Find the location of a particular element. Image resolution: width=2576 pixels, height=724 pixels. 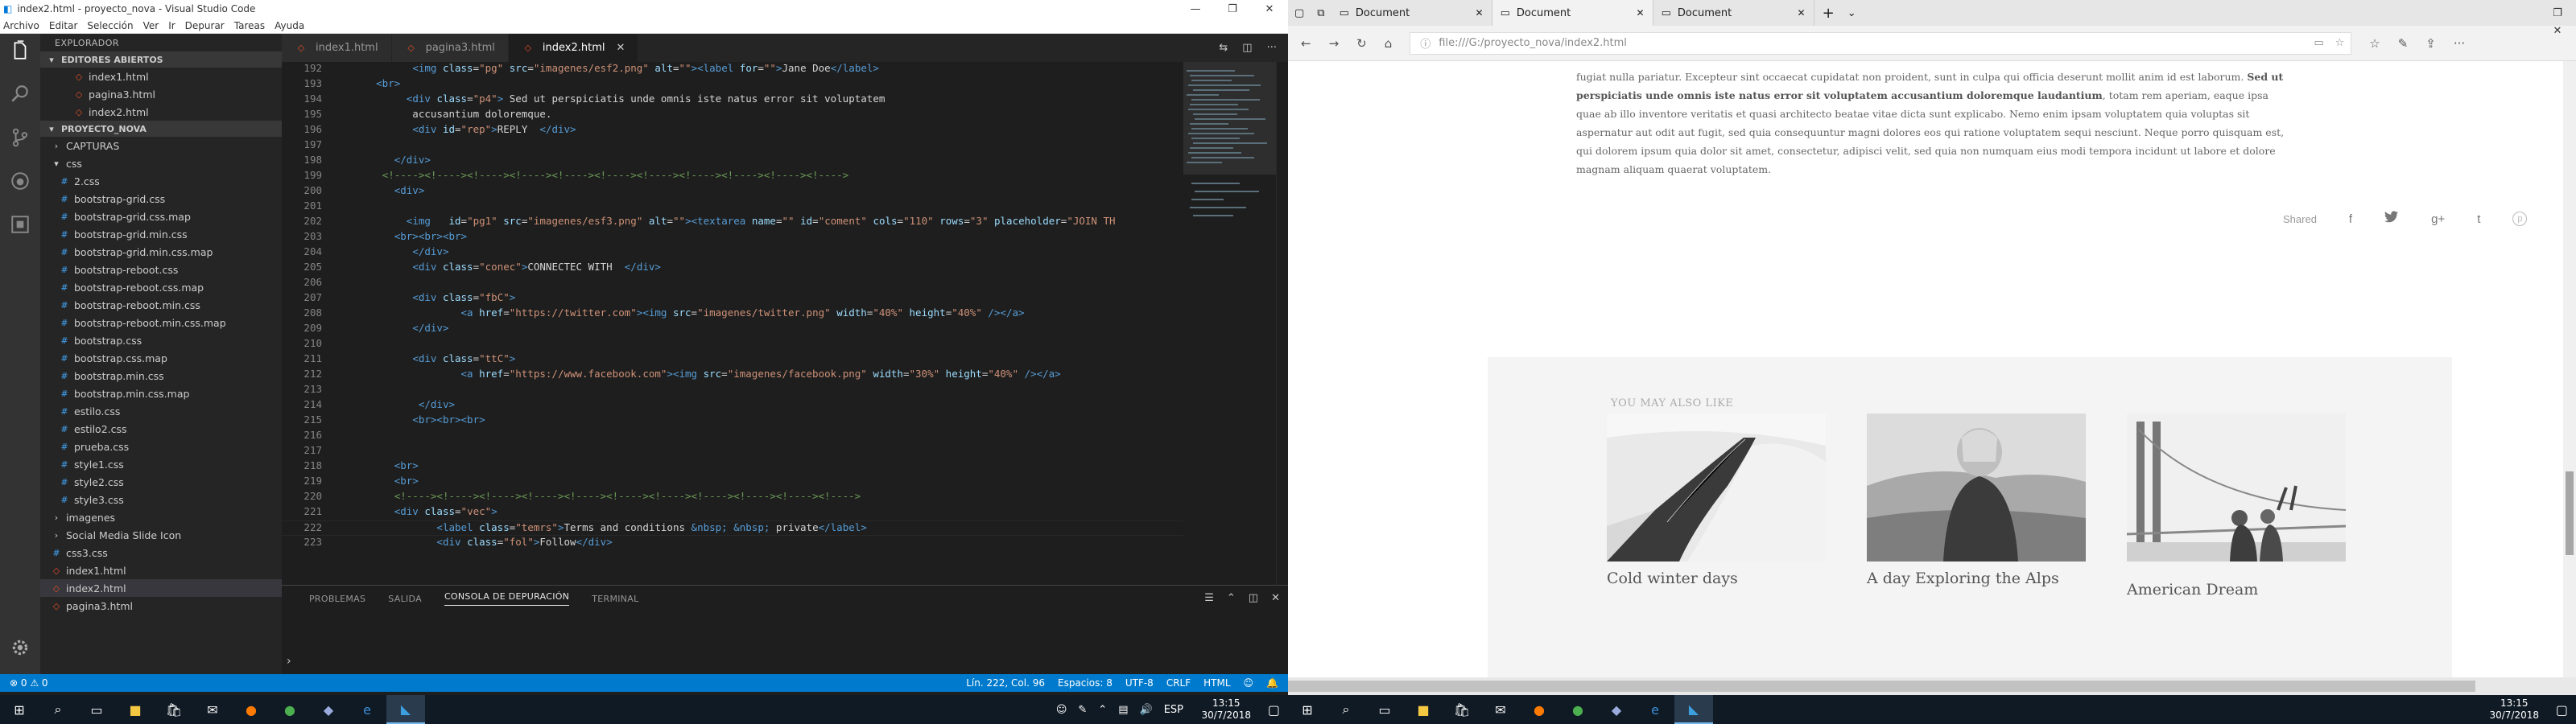

horizontal-scrollbar is located at coordinates (1932, 686).